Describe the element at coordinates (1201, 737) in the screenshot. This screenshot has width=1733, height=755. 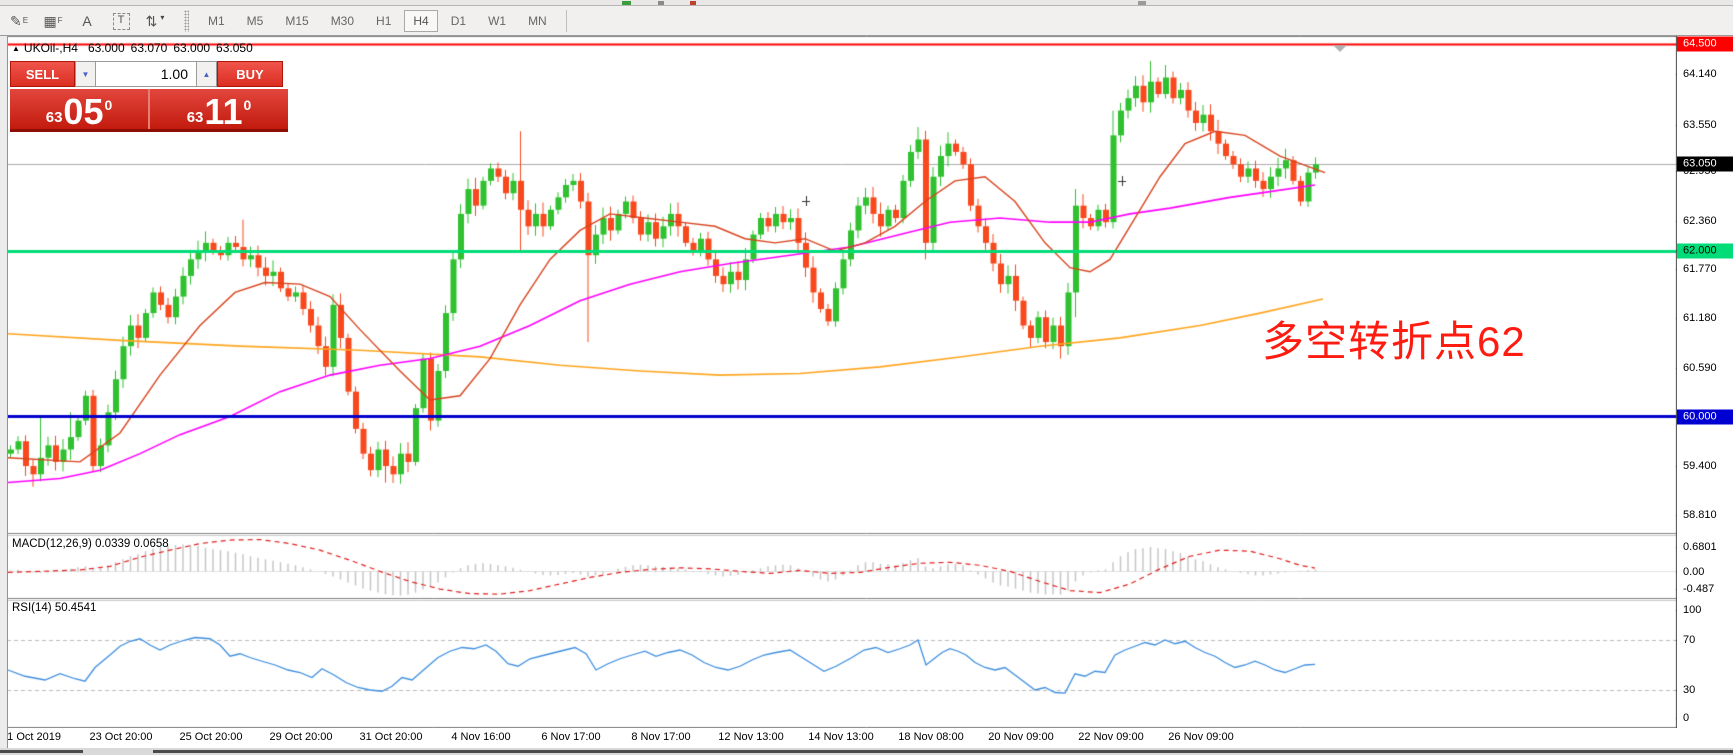
I see `time-axis-label: 26 Nov 09:00` at that location.